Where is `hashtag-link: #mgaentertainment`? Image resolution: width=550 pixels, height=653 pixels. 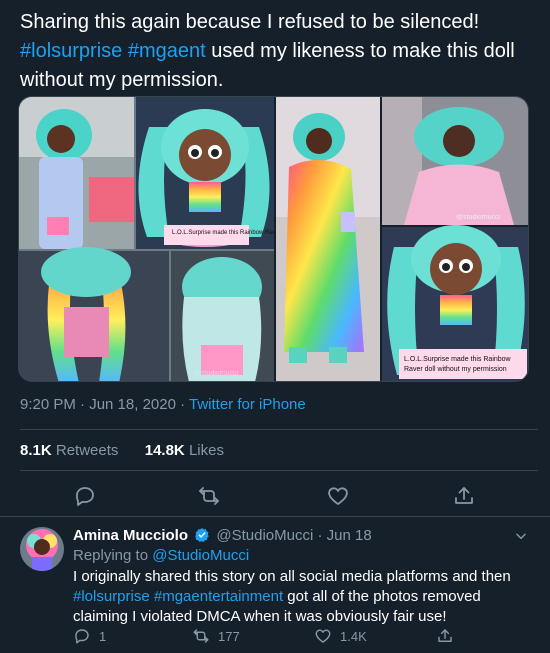 hashtag-link: #mgaentertainment is located at coordinates (218, 596).